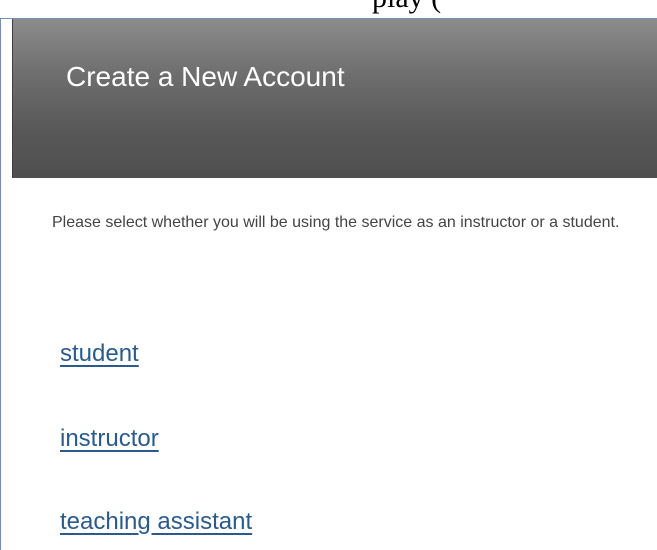 The width and height of the screenshot is (657, 550). I want to click on instructor-link: instructor, so click(109, 439).